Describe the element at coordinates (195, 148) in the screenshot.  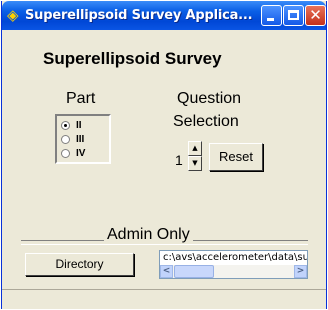
I see `spin-up-button: ▲` at that location.